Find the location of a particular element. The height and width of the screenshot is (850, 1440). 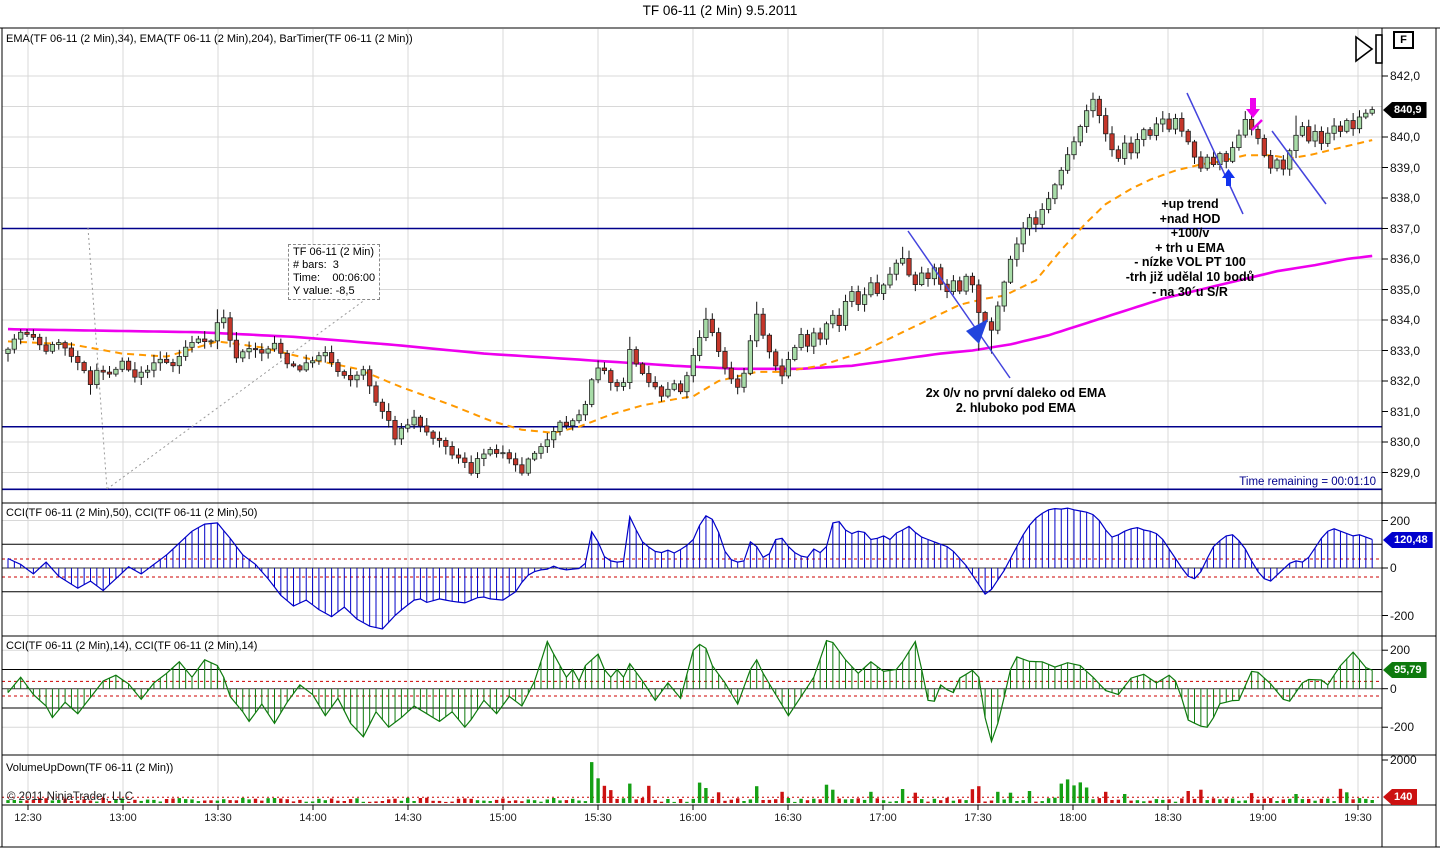

time-axis-label: 13:00 is located at coordinates (123, 818).